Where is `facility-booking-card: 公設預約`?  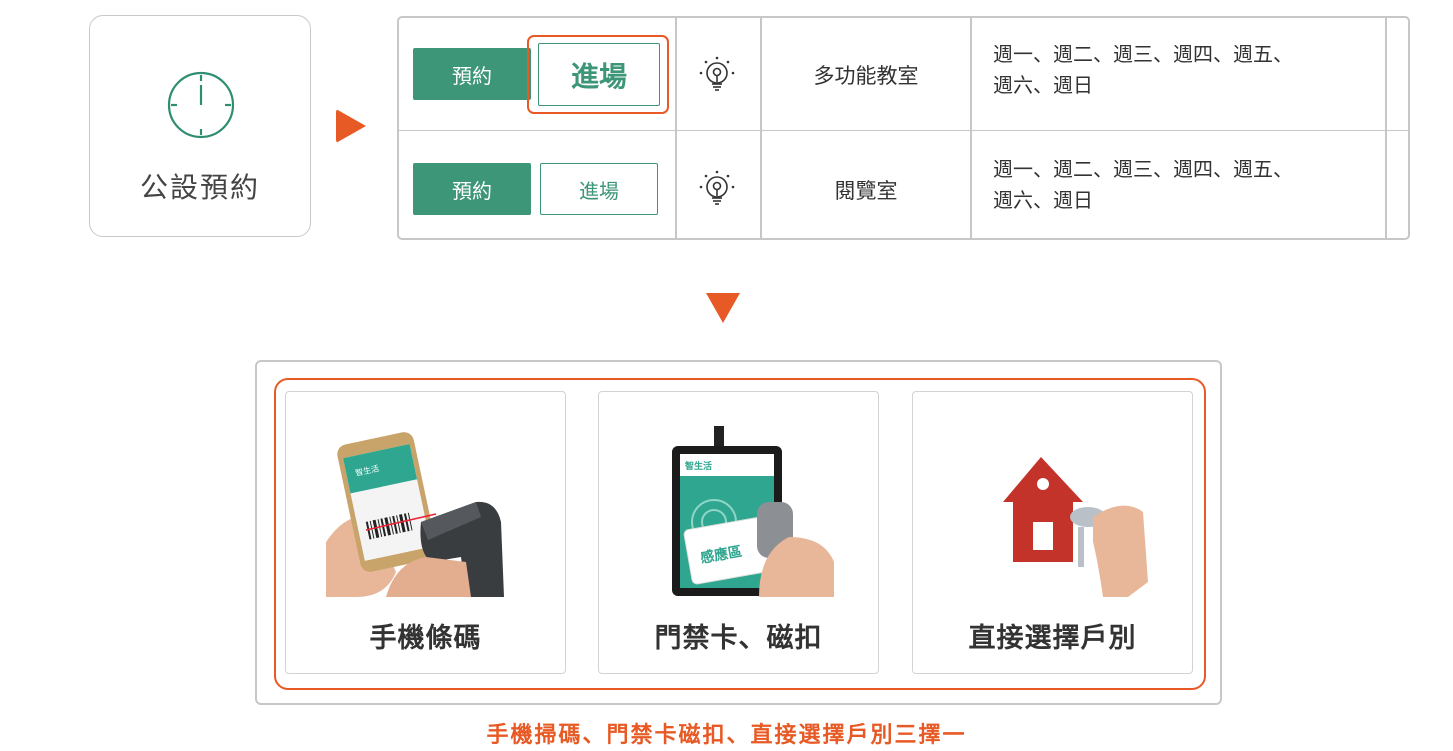
facility-booking-card: 公設預約 is located at coordinates (200, 126).